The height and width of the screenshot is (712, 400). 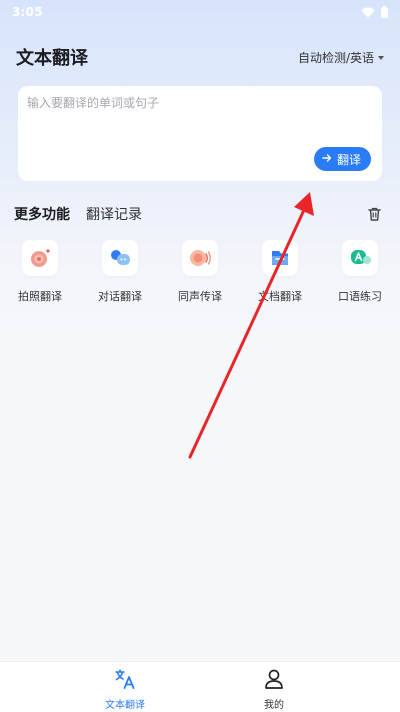 I want to click on wifi-icon, so click(x=368, y=12).